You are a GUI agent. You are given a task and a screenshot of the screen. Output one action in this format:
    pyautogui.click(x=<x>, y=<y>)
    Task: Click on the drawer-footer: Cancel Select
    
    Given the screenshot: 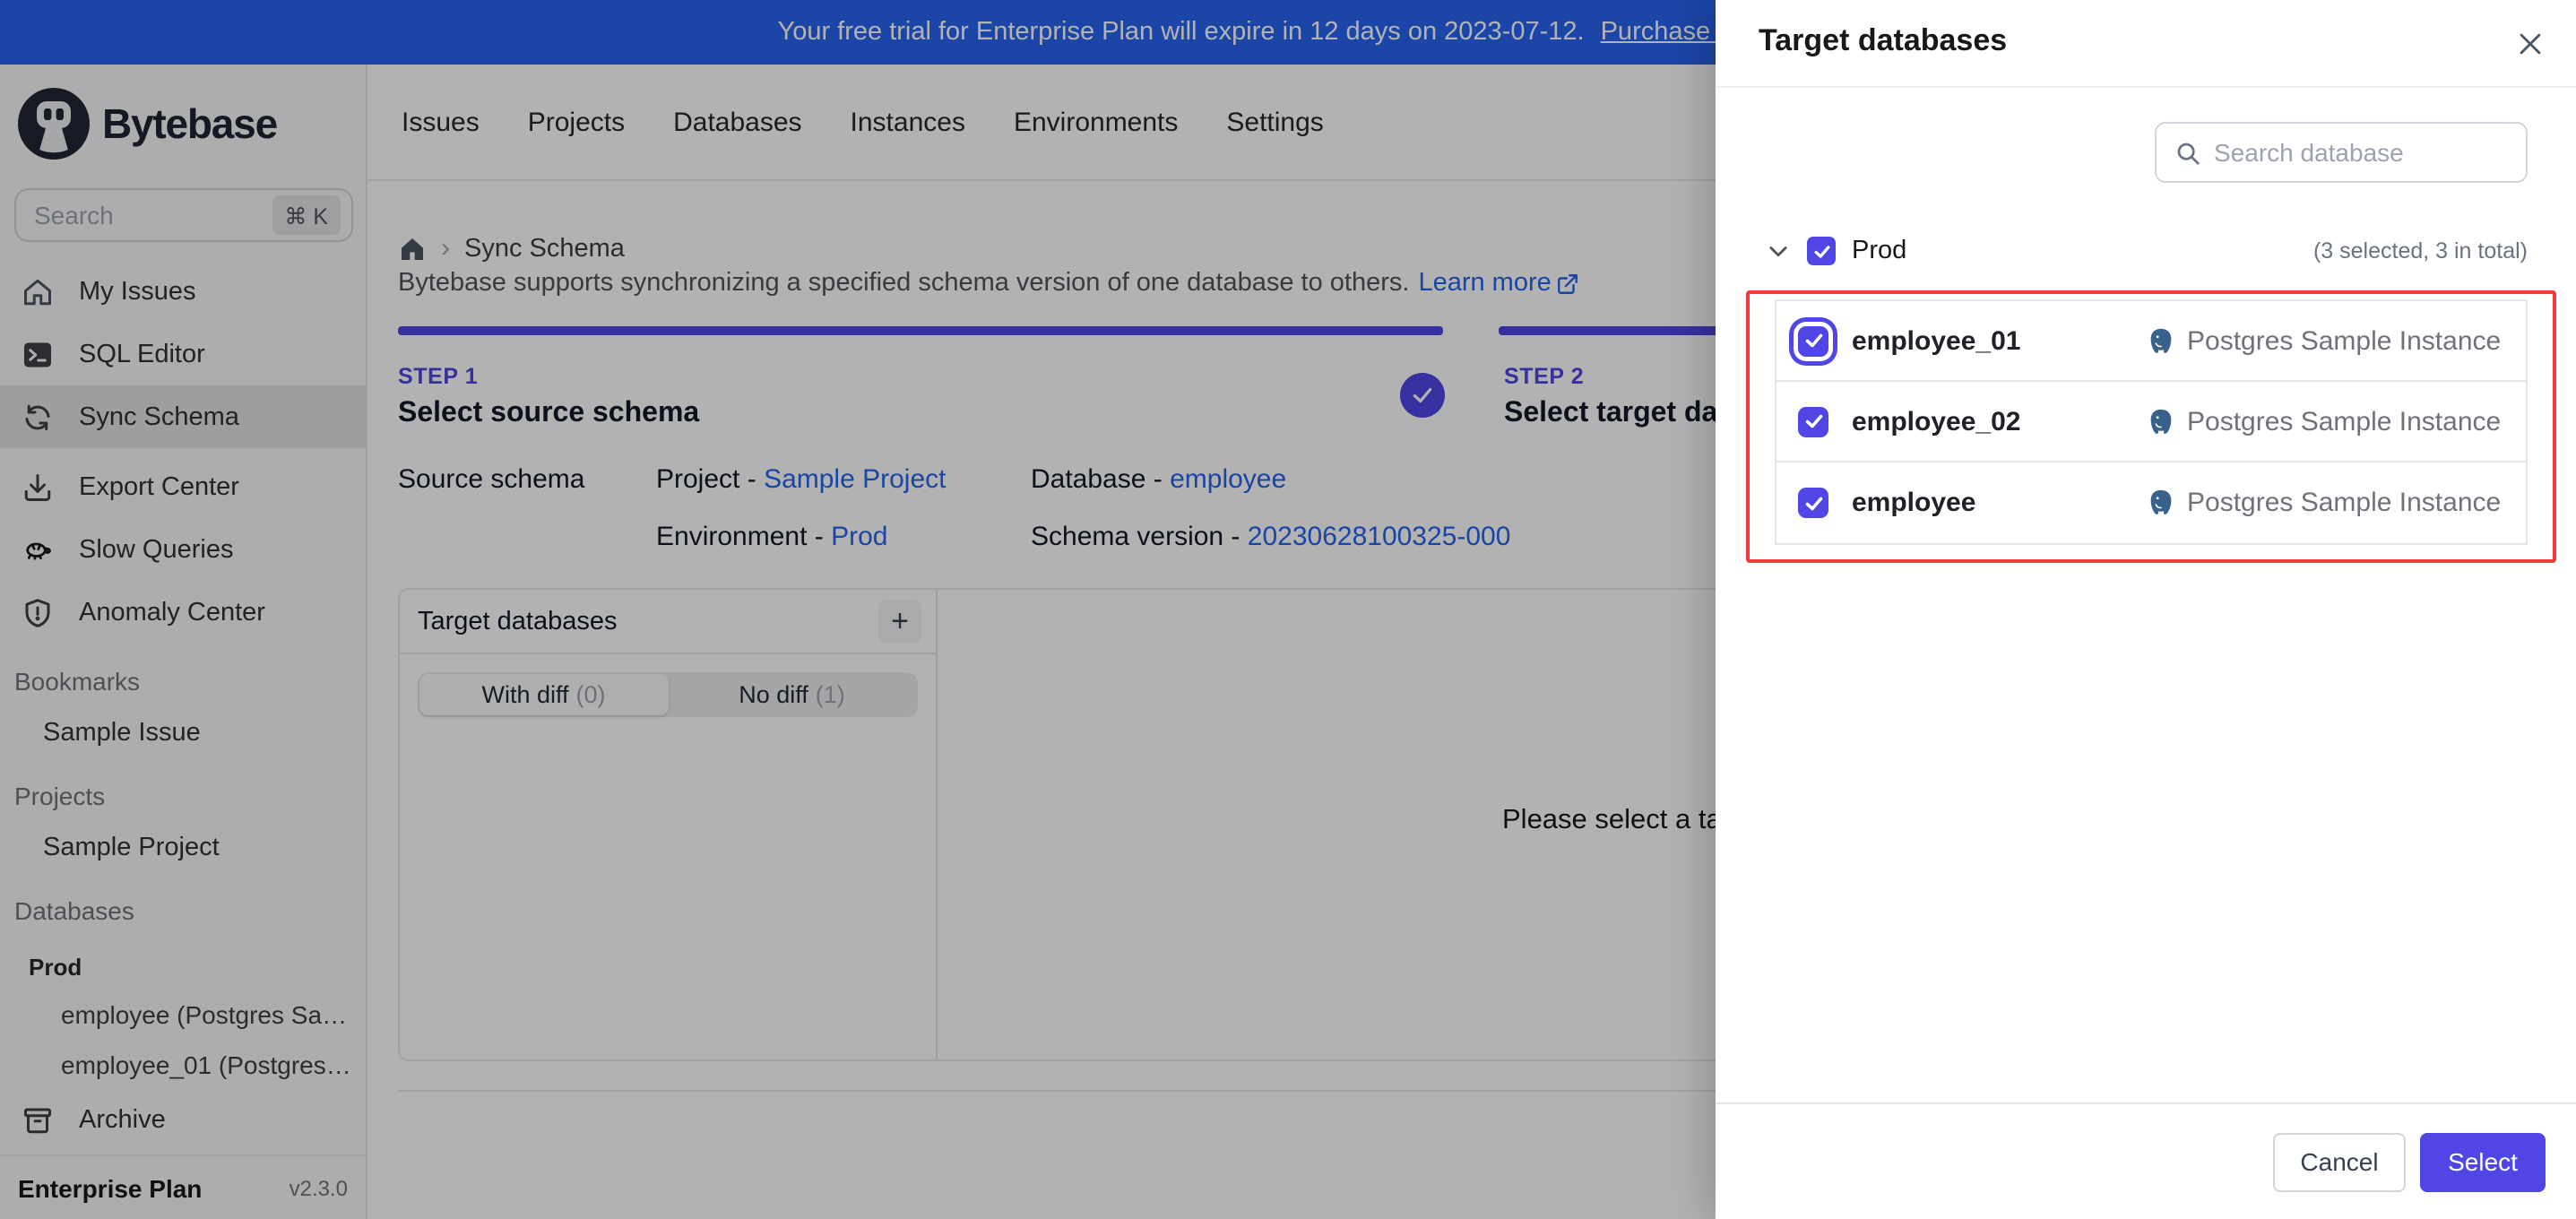 What is the action you would take?
    pyautogui.click(x=2146, y=1160)
    